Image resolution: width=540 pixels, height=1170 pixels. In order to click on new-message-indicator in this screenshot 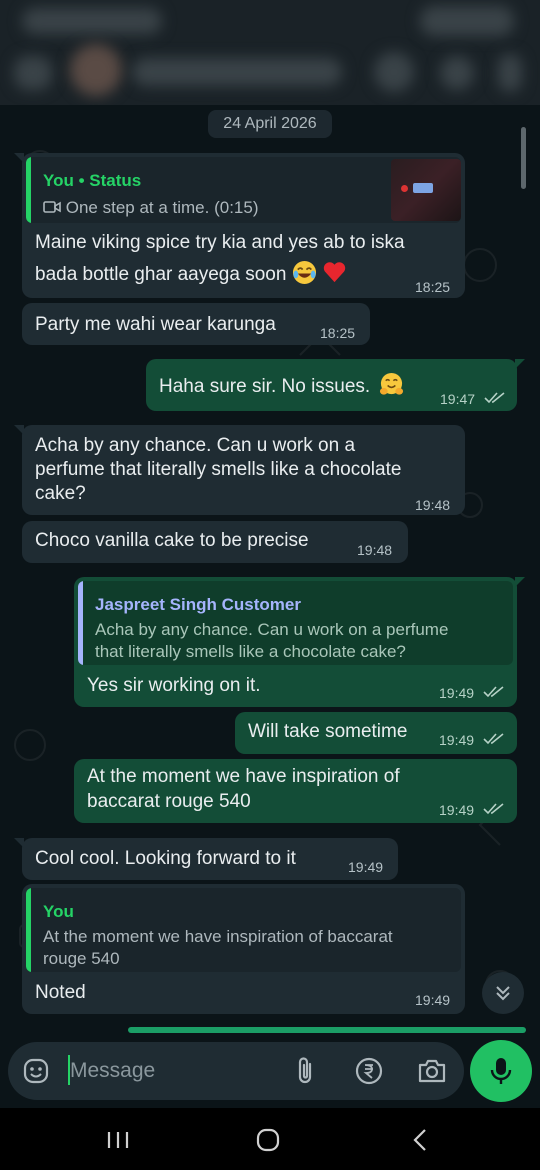, I will do `click(327, 1030)`.